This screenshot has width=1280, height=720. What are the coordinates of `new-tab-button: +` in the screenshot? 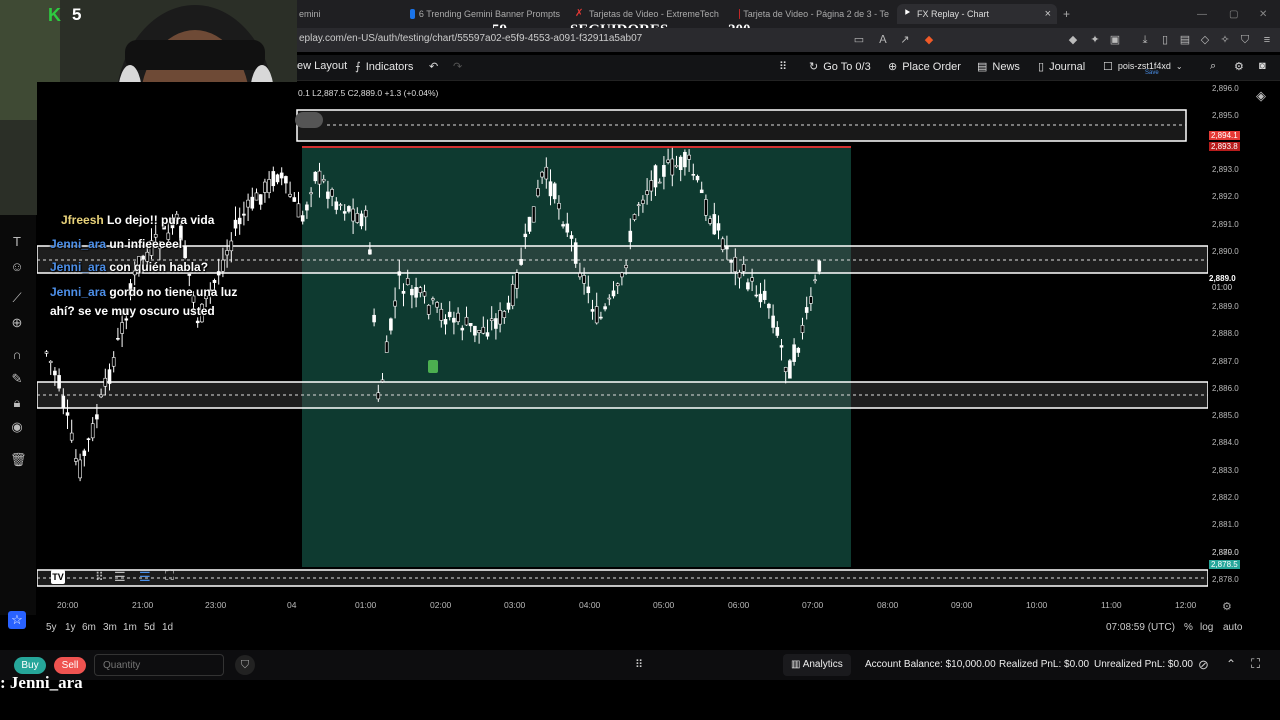 It's located at (1070, 14).